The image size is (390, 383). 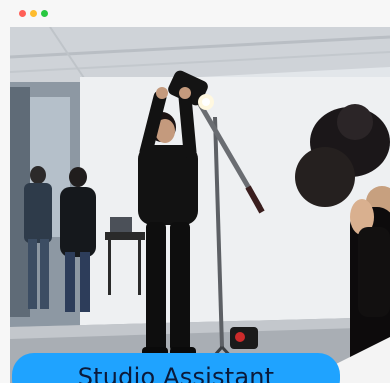 I want to click on close-button, so click(x=22, y=13).